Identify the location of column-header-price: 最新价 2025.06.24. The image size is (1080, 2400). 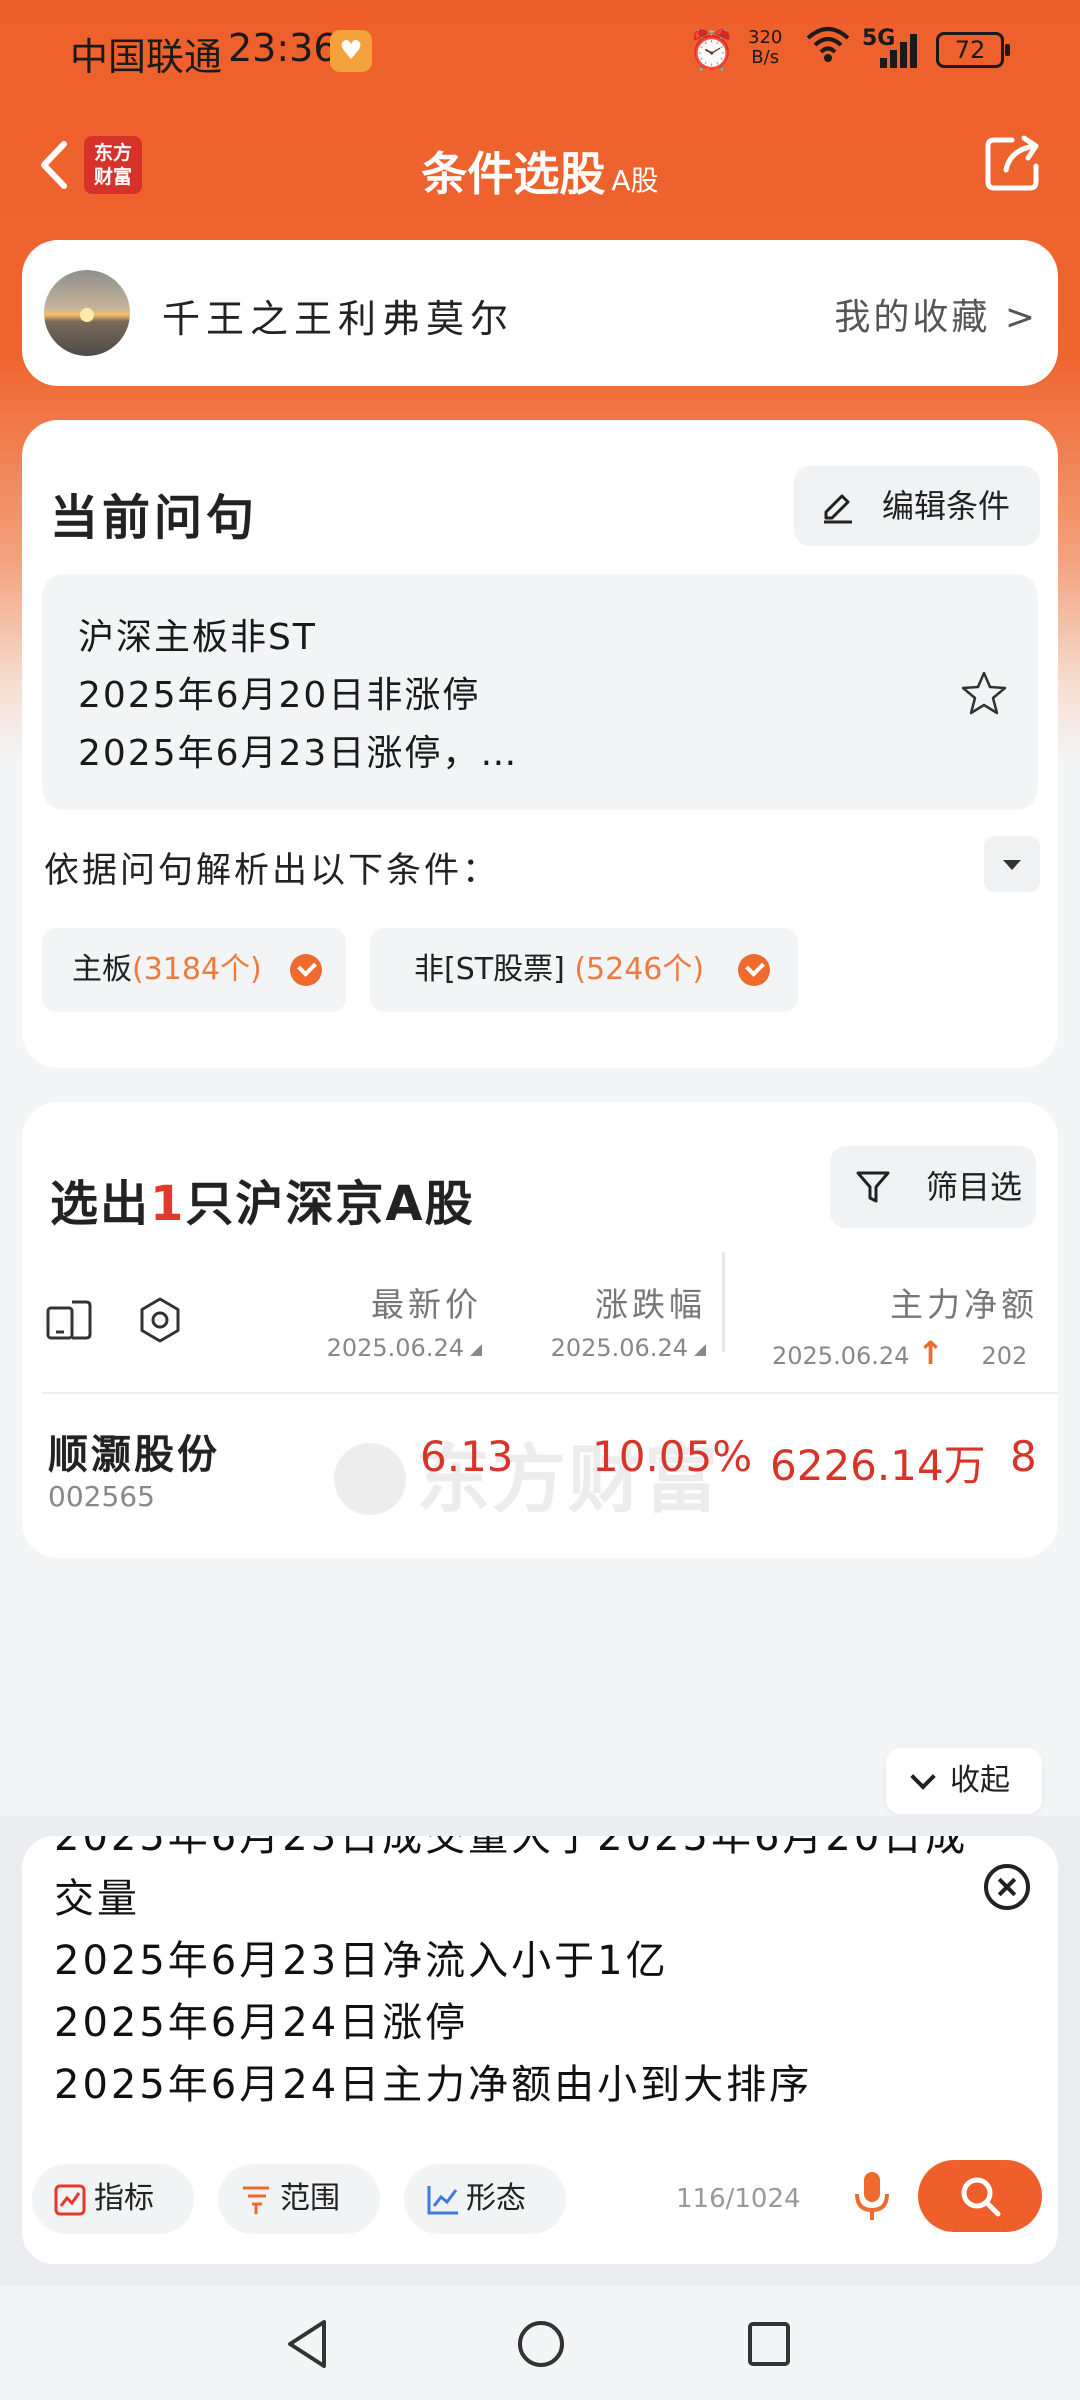
(404, 1320).